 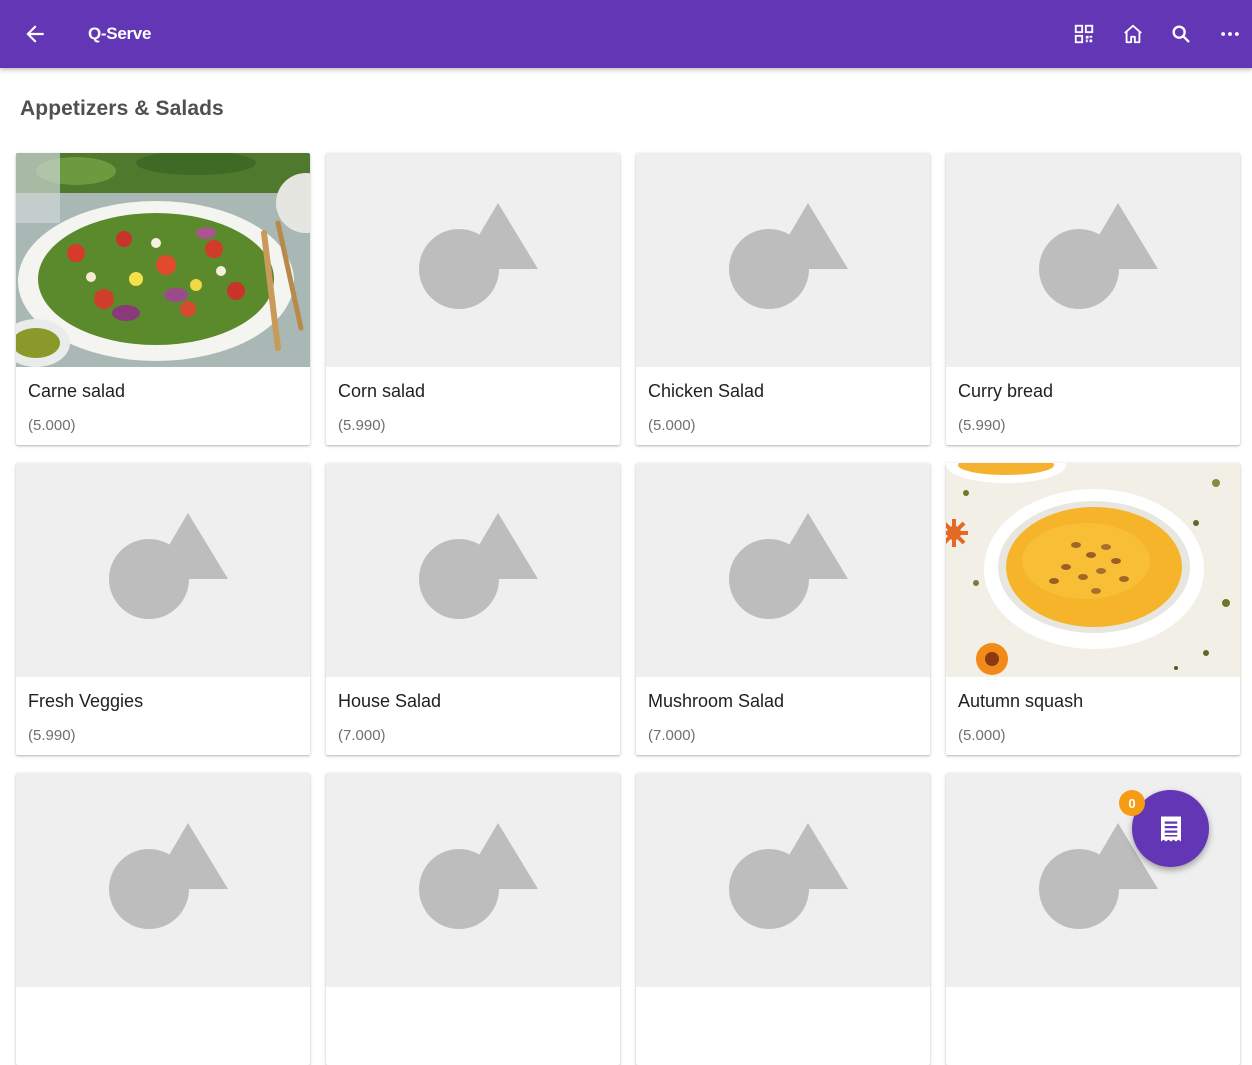 What do you see at coordinates (86, 701) in the screenshot?
I see `item-name: Fresh Veggies` at bounding box center [86, 701].